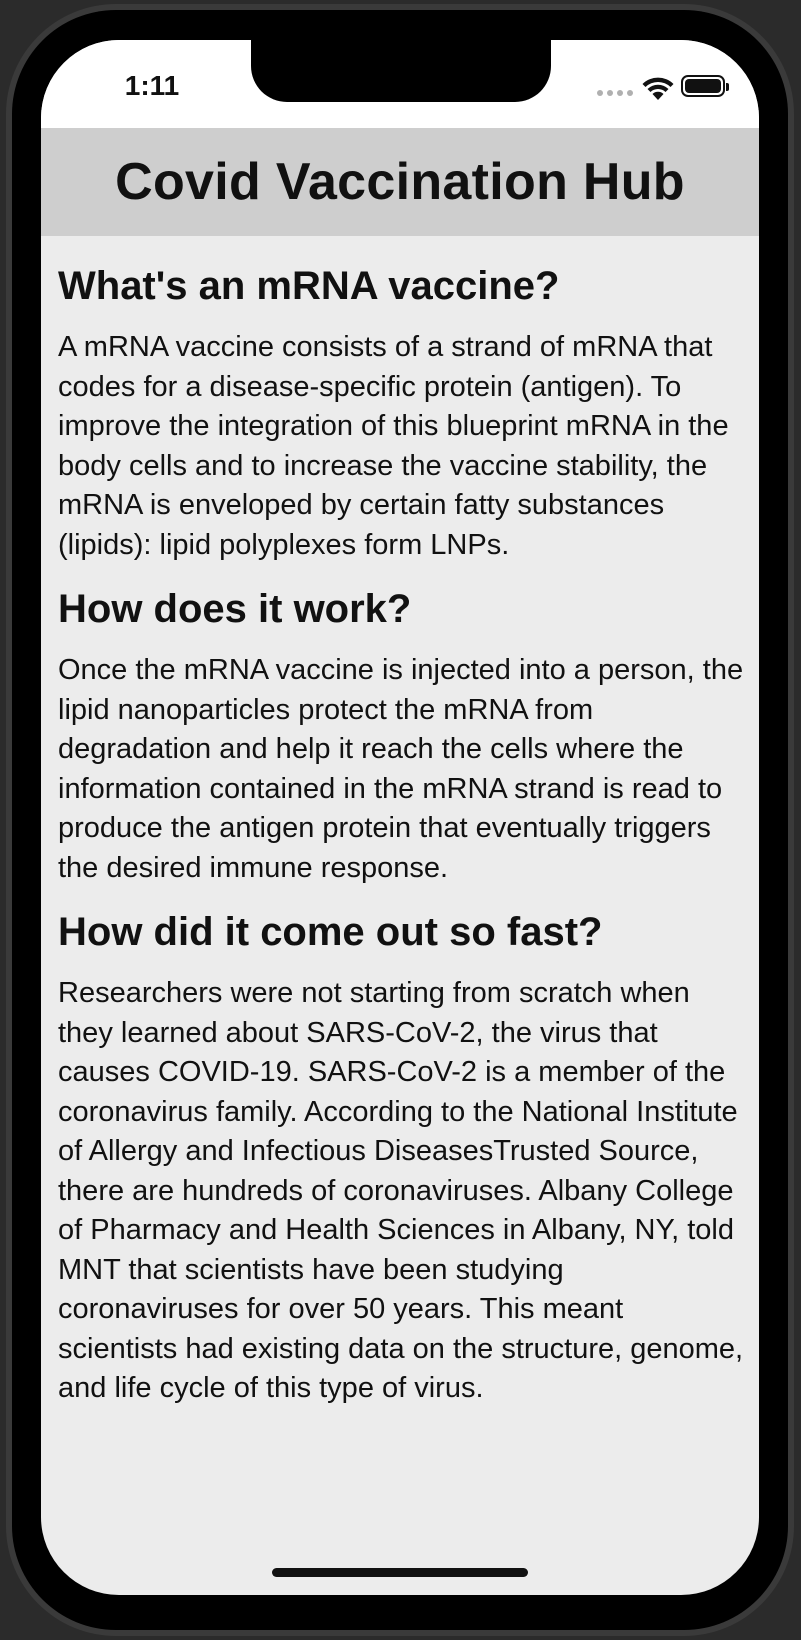 Image resolution: width=801 pixels, height=1640 pixels. I want to click on status-bar: 1:11, so click(400, 84).